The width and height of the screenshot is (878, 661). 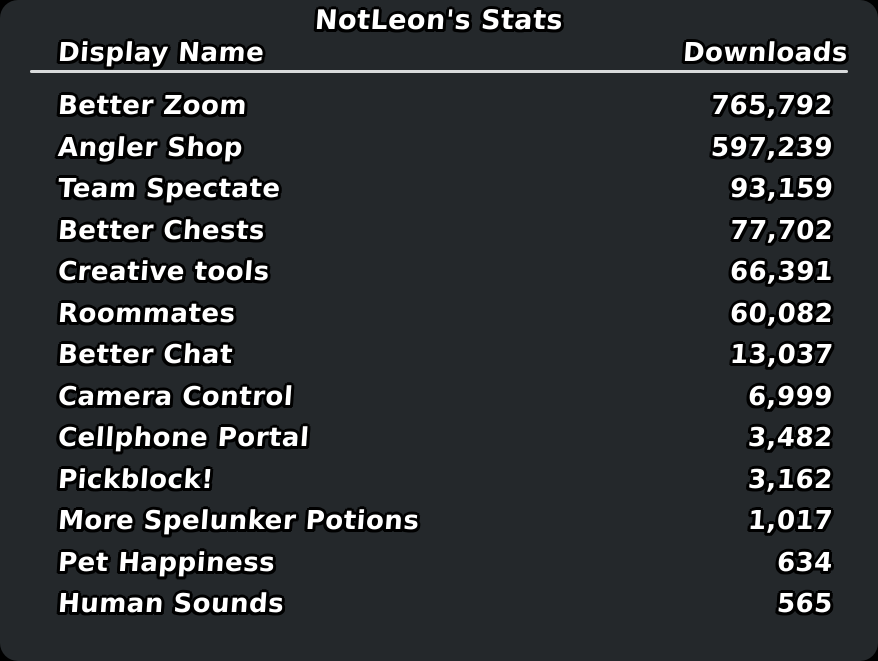 What do you see at coordinates (439, 608) in the screenshot?
I see `table-row: Human Sounds 565` at bounding box center [439, 608].